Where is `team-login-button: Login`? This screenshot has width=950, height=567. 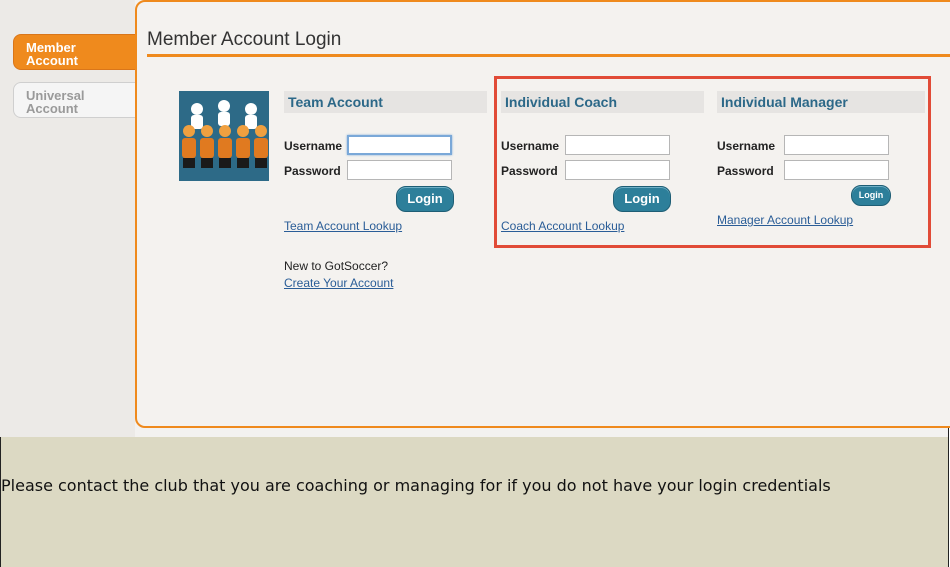
team-login-button: Login is located at coordinates (425, 199).